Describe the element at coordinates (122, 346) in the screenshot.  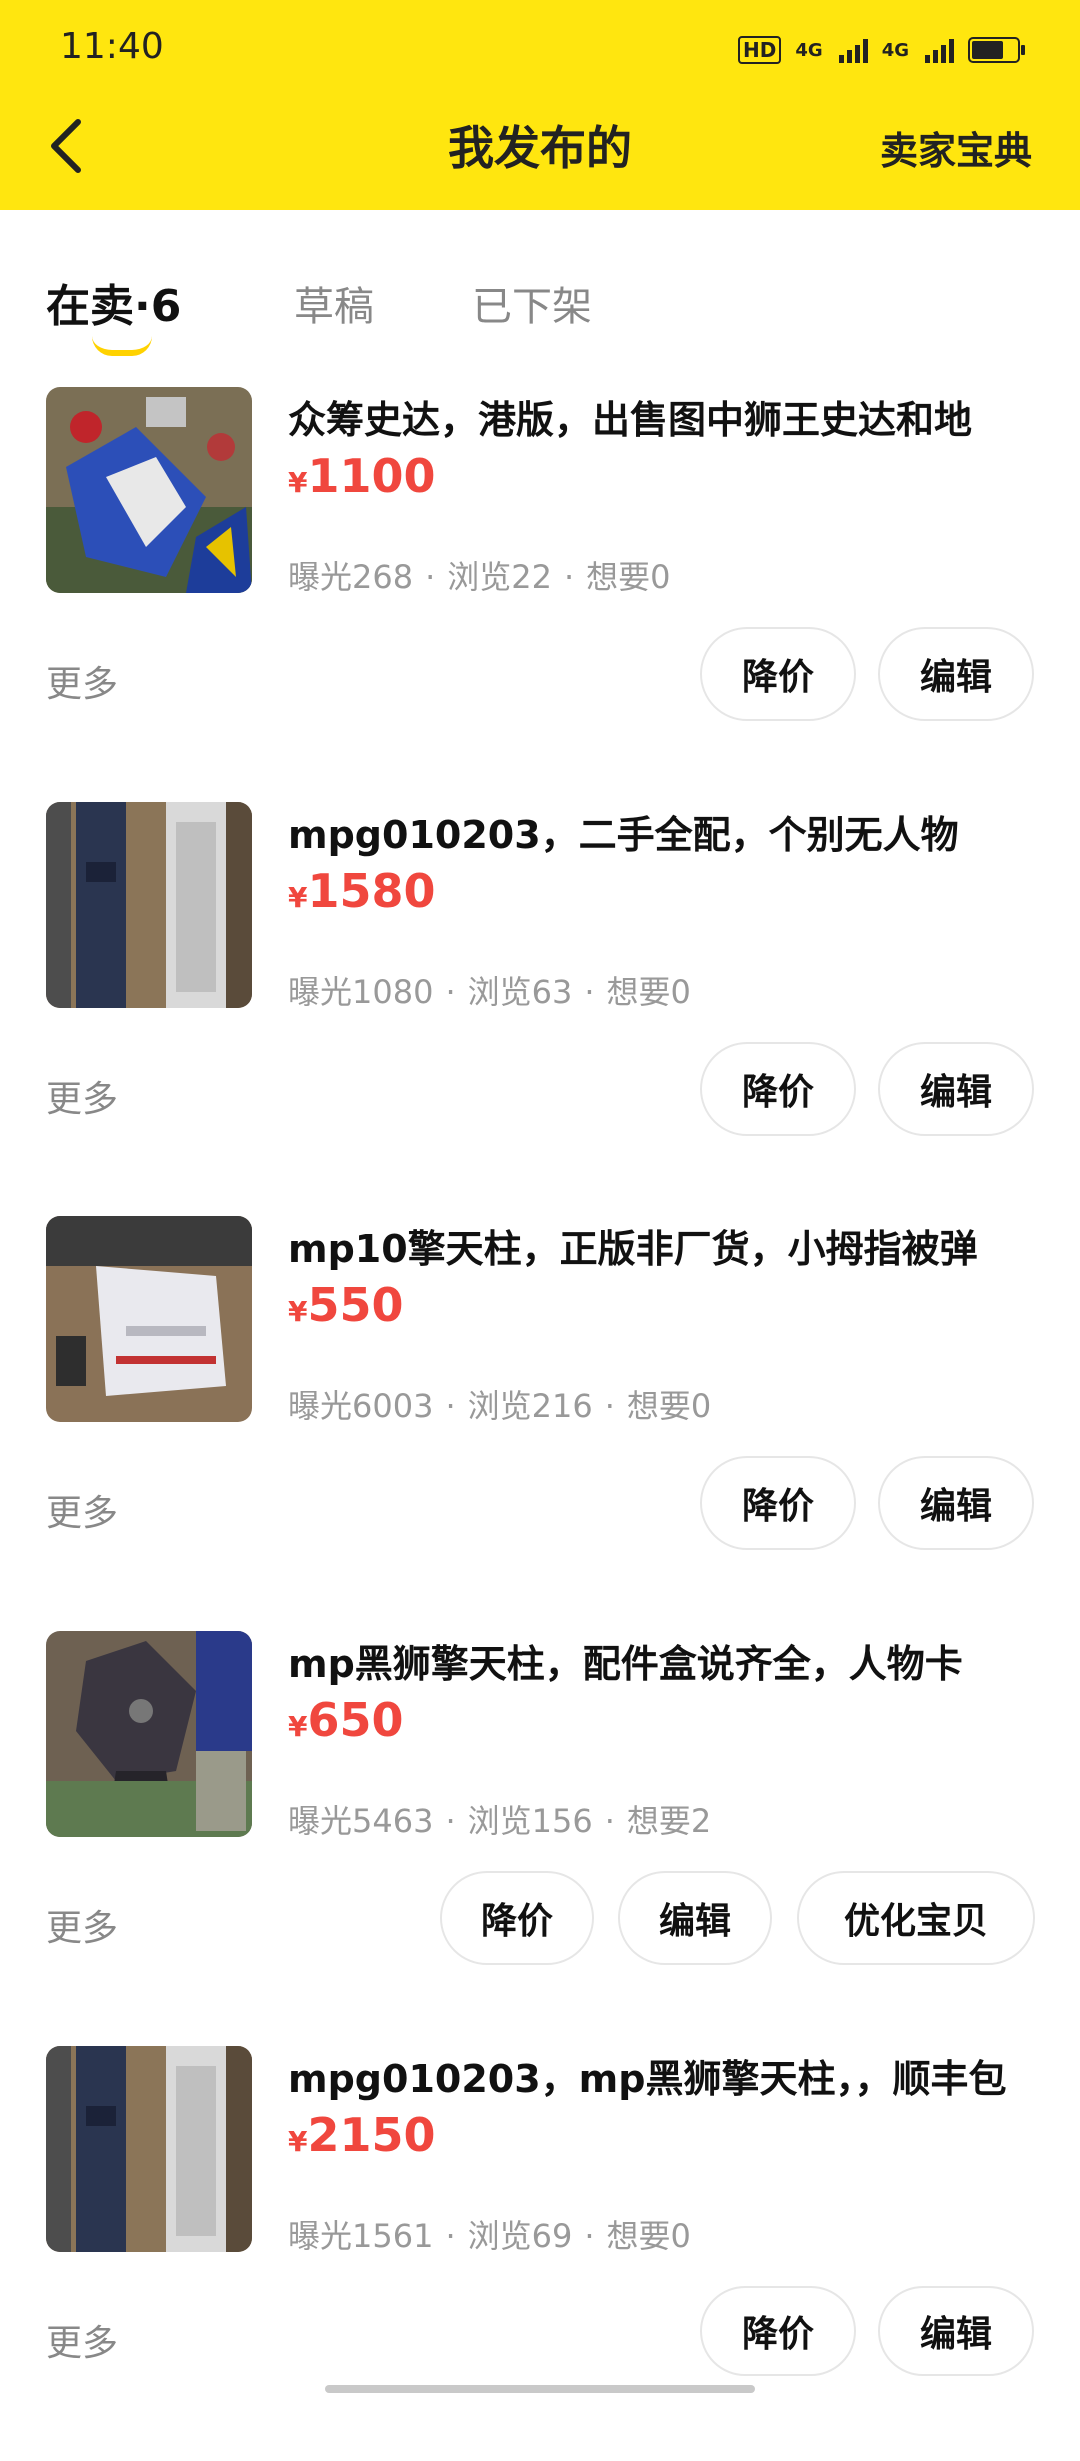
I see `active-tab-indicator` at that location.